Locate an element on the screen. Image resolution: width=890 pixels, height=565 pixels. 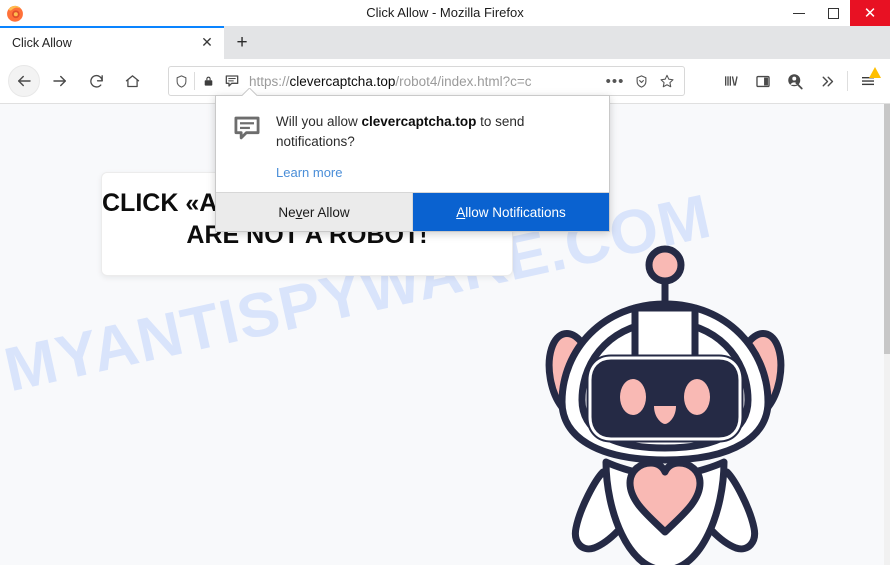
page-scrollbar is located at coordinates (887, 334).